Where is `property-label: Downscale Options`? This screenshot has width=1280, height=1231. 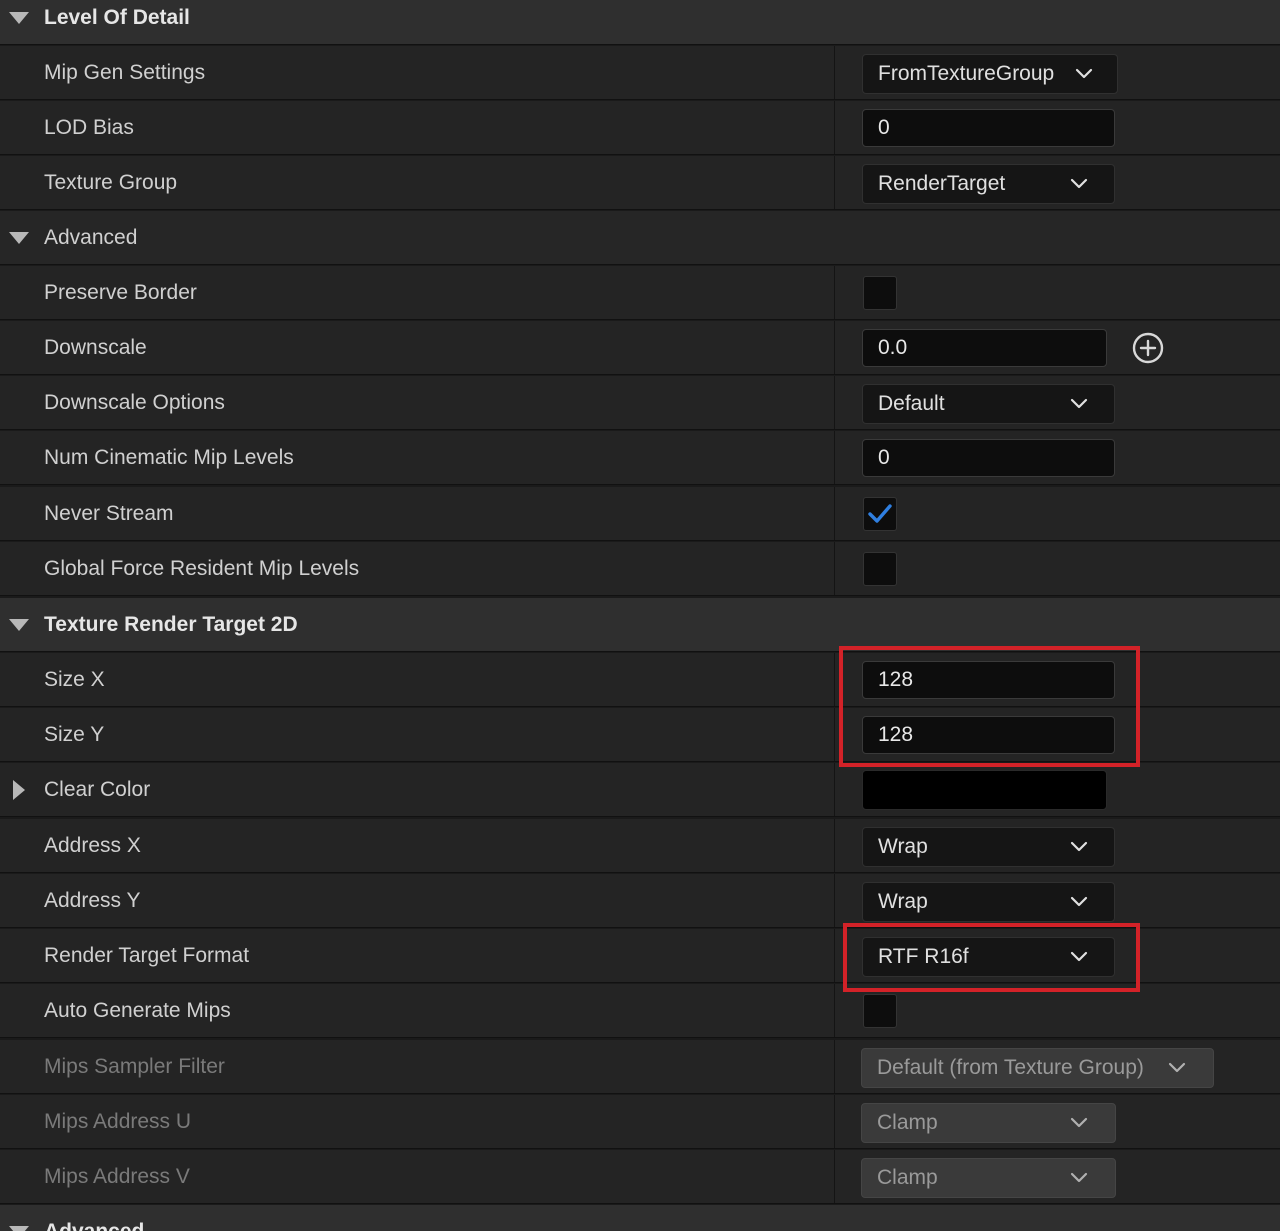
property-label: Downscale Options is located at coordinates (134, 402).